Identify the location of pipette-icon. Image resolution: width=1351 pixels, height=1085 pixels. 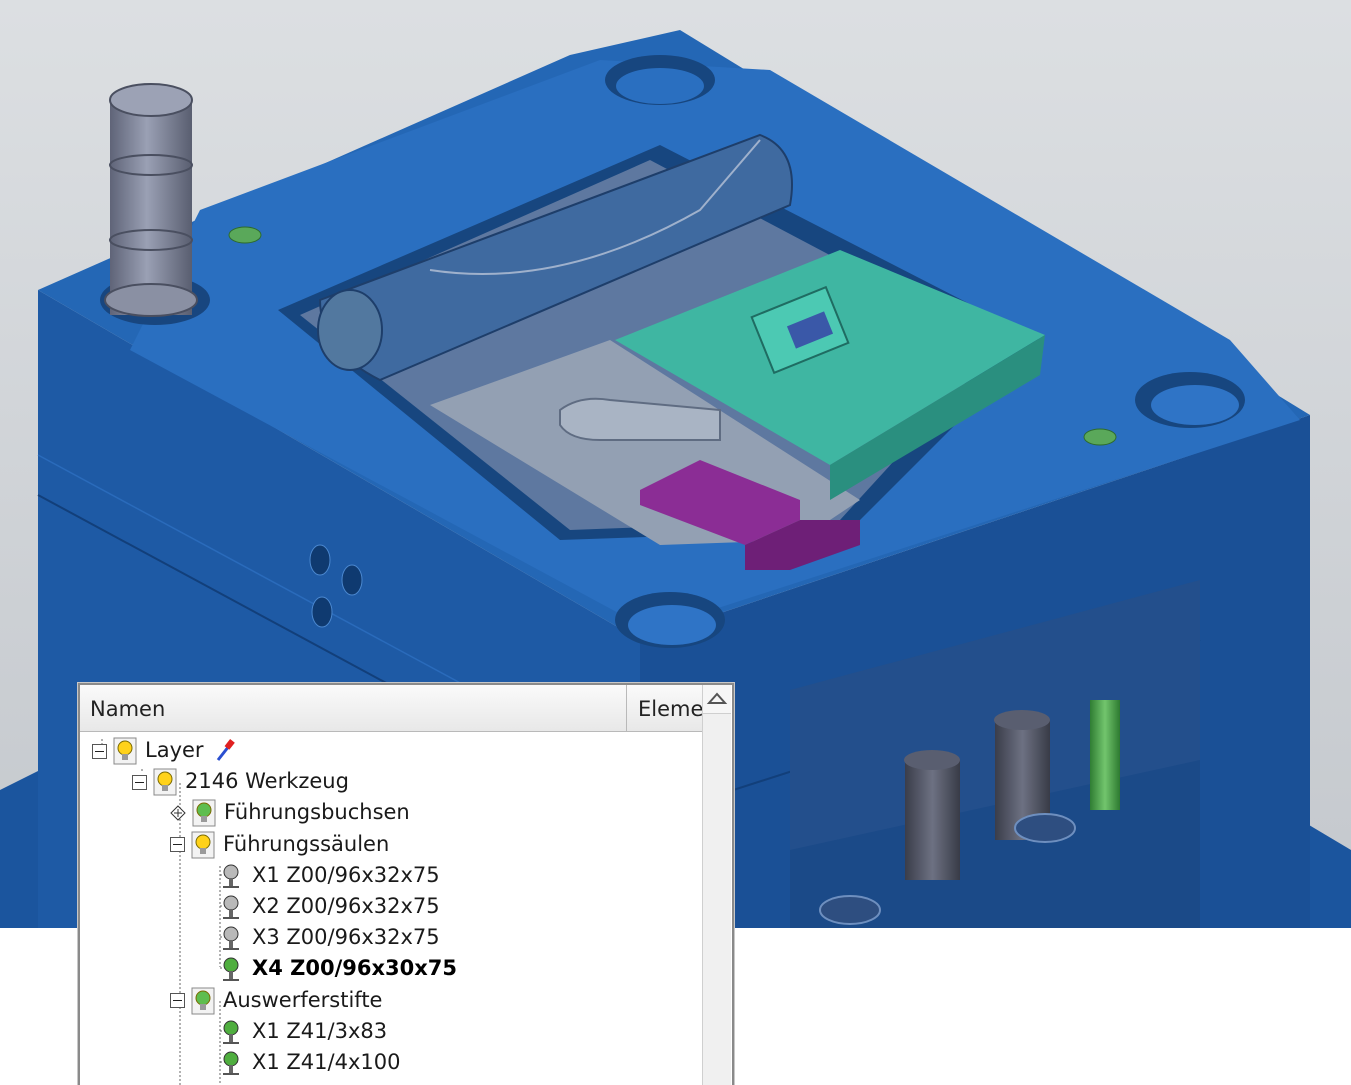
(220, 750).